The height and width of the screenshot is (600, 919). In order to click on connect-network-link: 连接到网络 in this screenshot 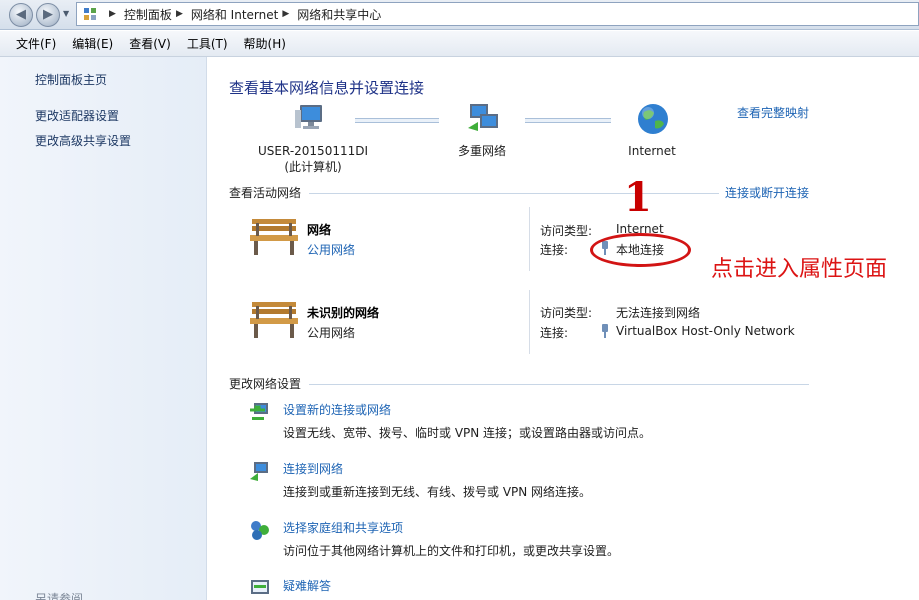, I will do `click(313, 468)`.